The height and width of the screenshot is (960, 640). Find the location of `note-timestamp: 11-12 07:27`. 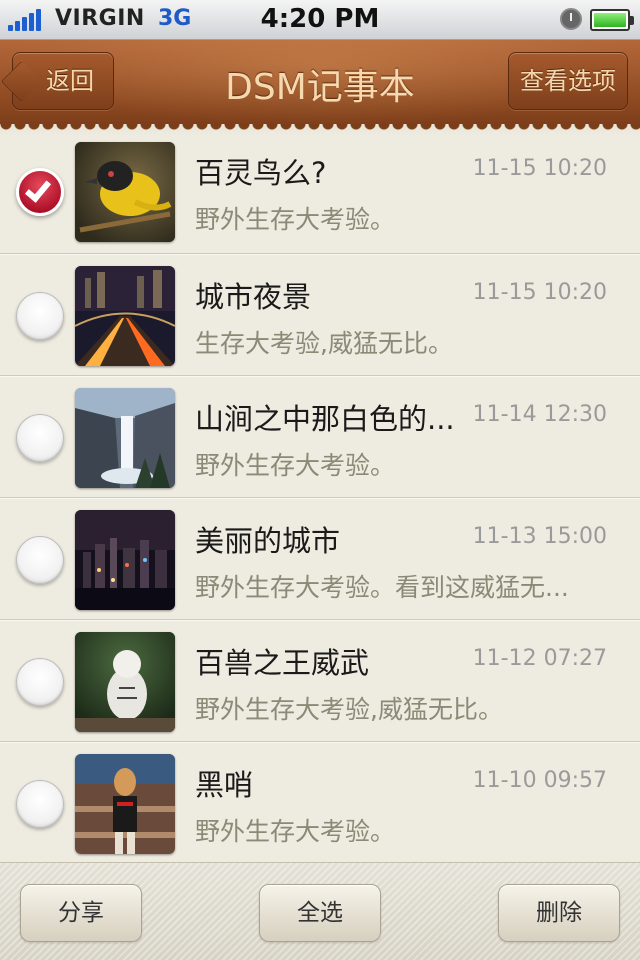

note-timestamp: 11-12 07:27 is located at coordinates (539, 658).